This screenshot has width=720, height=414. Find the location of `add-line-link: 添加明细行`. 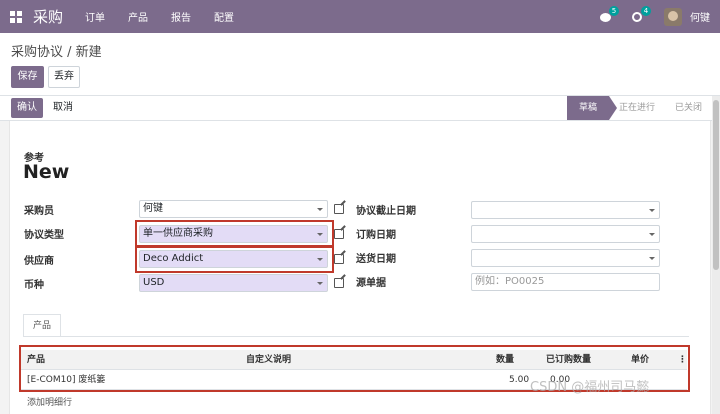

add-line-link: 添加明细行 is located at coordinates (49, 401).